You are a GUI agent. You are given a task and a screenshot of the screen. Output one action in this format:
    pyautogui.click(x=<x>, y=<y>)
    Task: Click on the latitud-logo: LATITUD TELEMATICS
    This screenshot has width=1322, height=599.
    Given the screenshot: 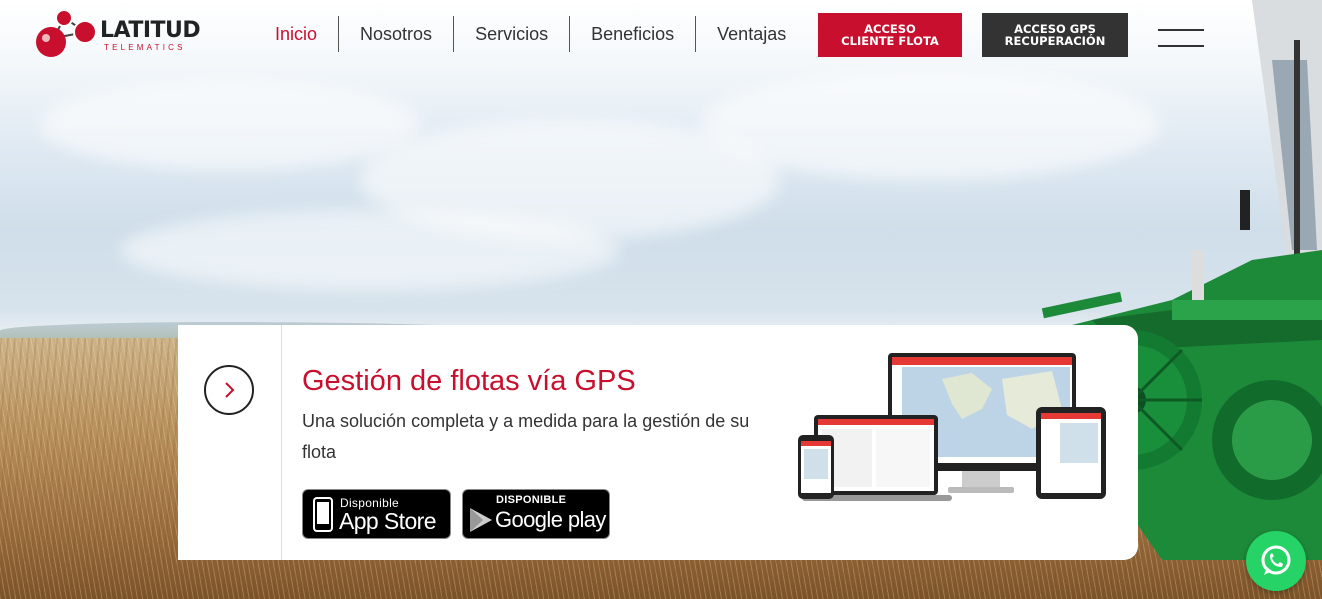 What is the action you would take?
    pyautogui.click(x=119, y=35)
    